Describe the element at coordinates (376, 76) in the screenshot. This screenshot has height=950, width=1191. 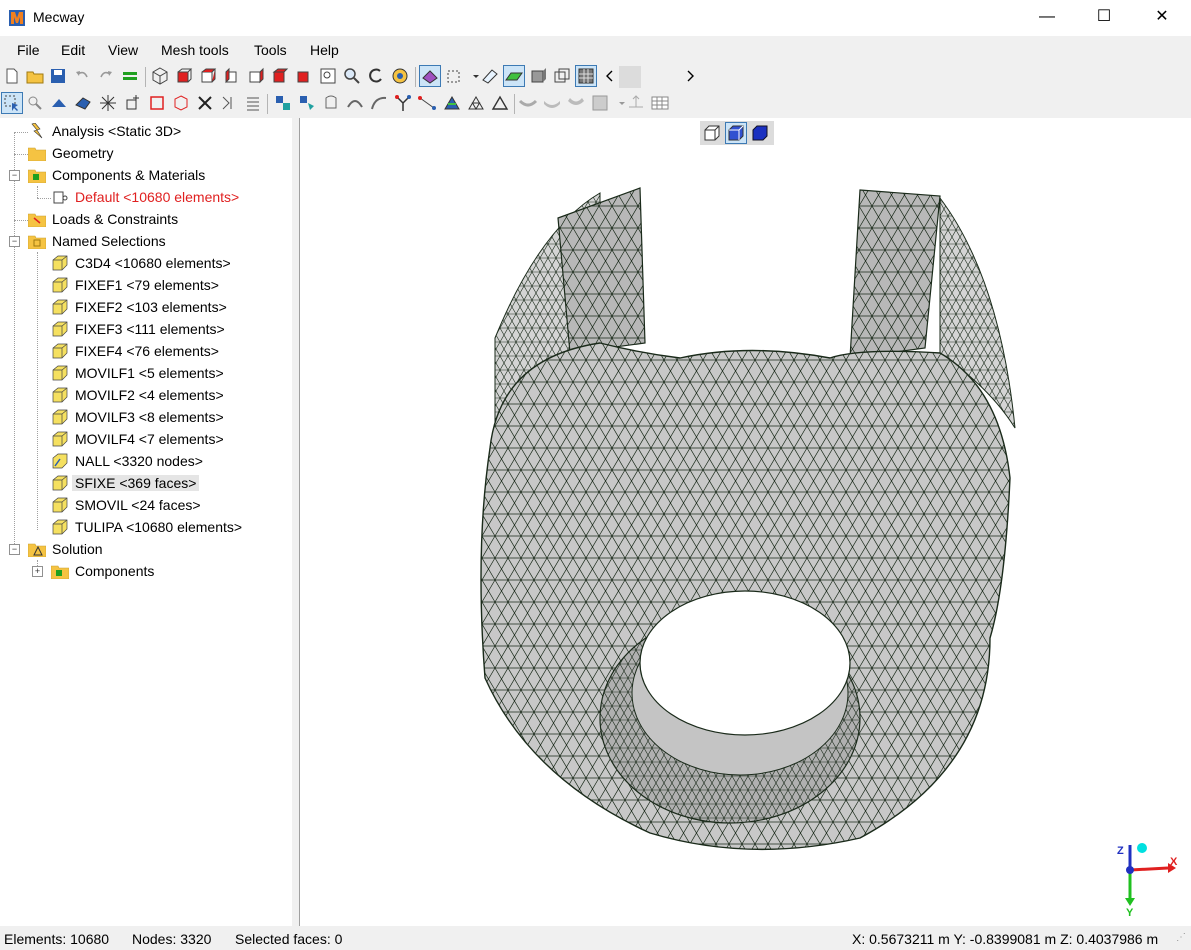
I see `rotate-icon` at that location.